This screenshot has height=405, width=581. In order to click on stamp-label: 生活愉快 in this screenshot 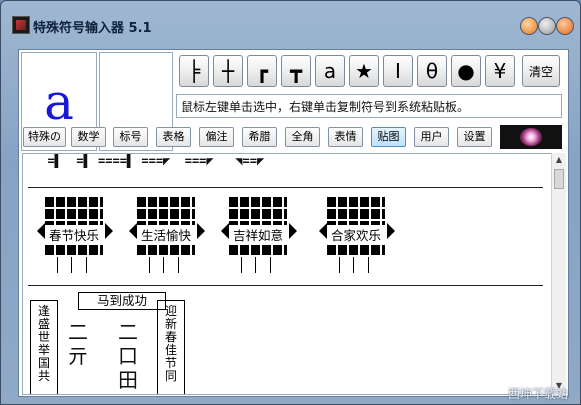, I will do `click(166, 234)`.